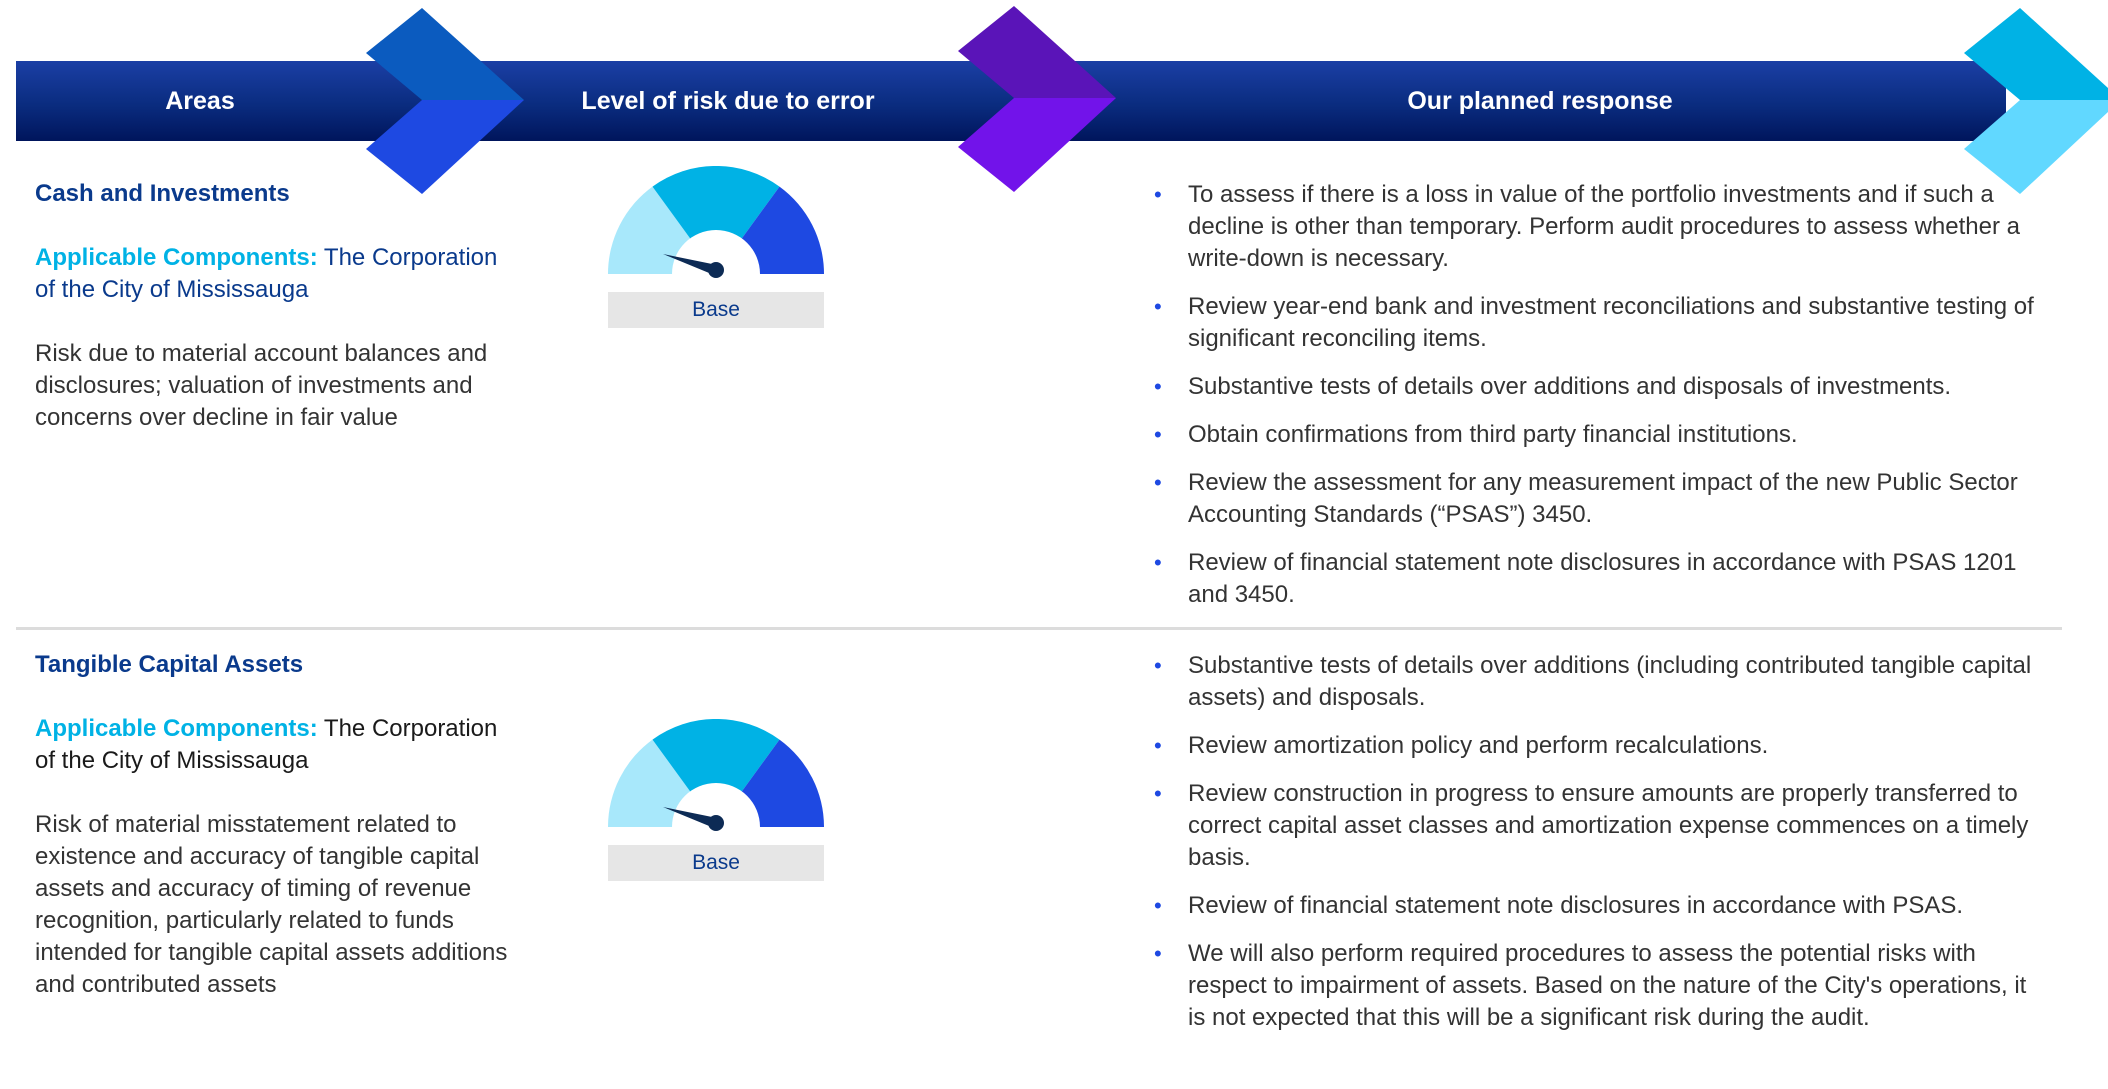  What do you see at coordinates (1540, 101) in the screenshot?
I see `column-header-planned-response: Our planned response` at bounding box center [1540, 101].